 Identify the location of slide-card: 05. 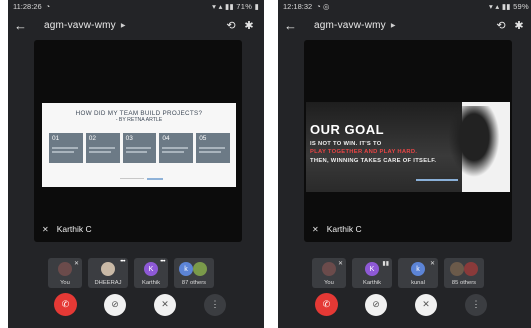
(213, 148).